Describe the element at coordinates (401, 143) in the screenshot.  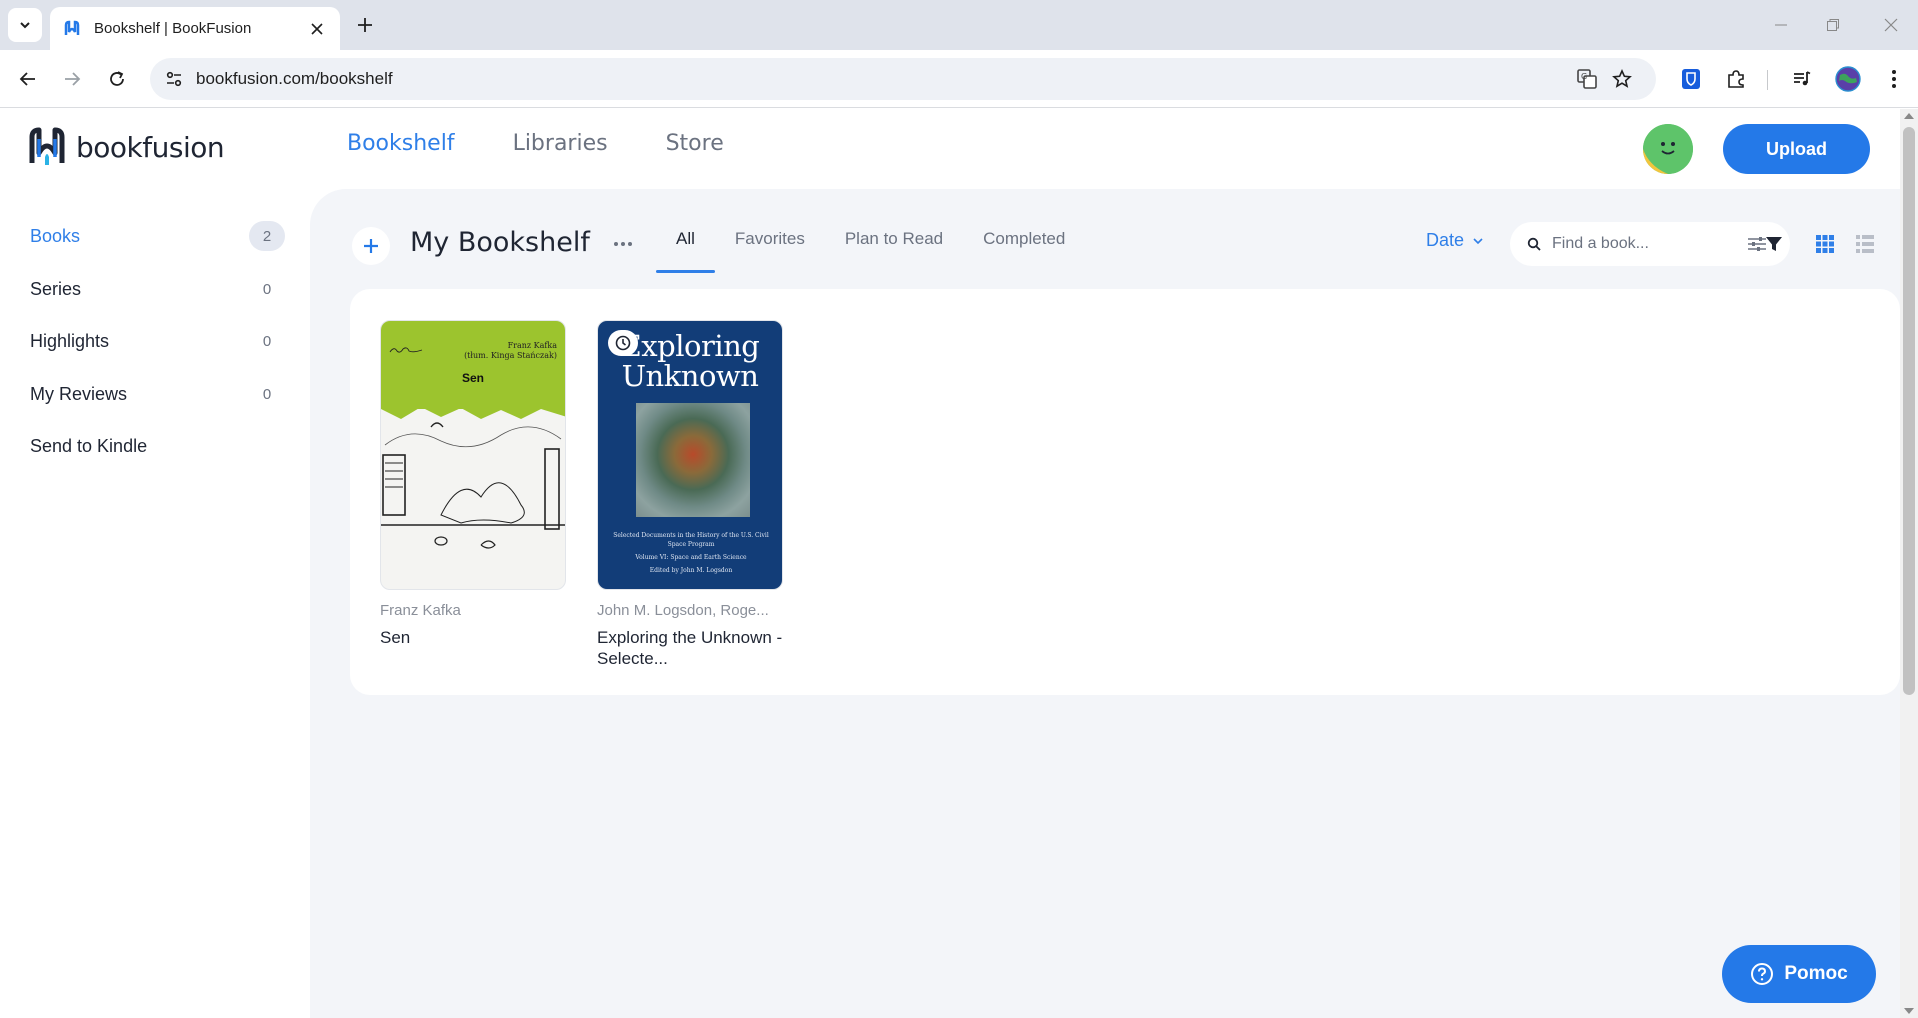
I see `nav-bookshelf: Bookshelf` at that location.